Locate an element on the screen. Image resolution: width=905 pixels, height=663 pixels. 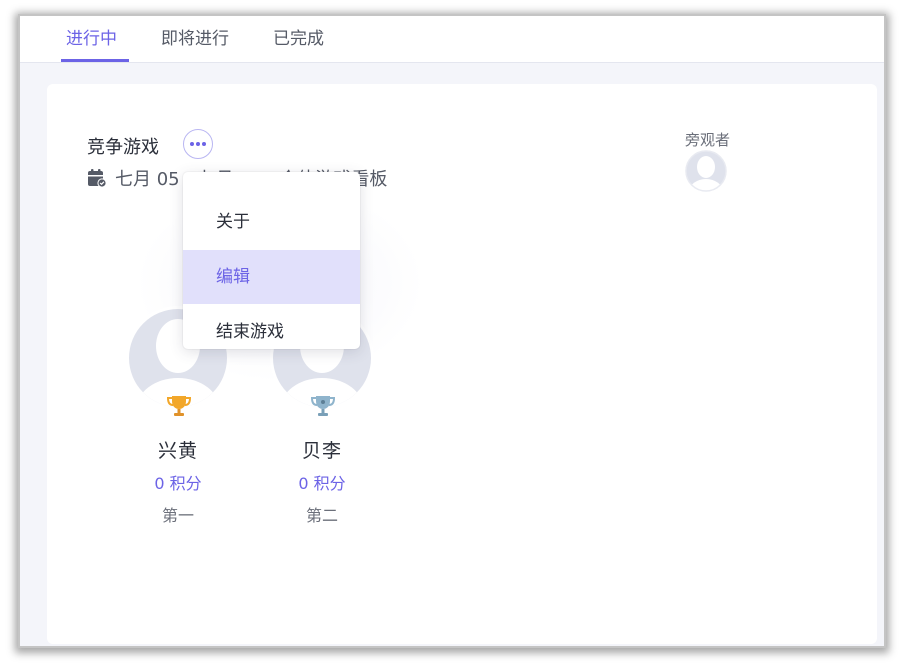
tab-upcoming: 即将进行 is located at coordinates (195, 36).